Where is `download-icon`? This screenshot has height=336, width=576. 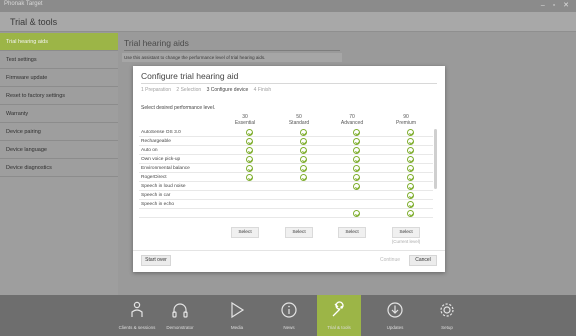 download-icon is located at coordinates (395, 310).